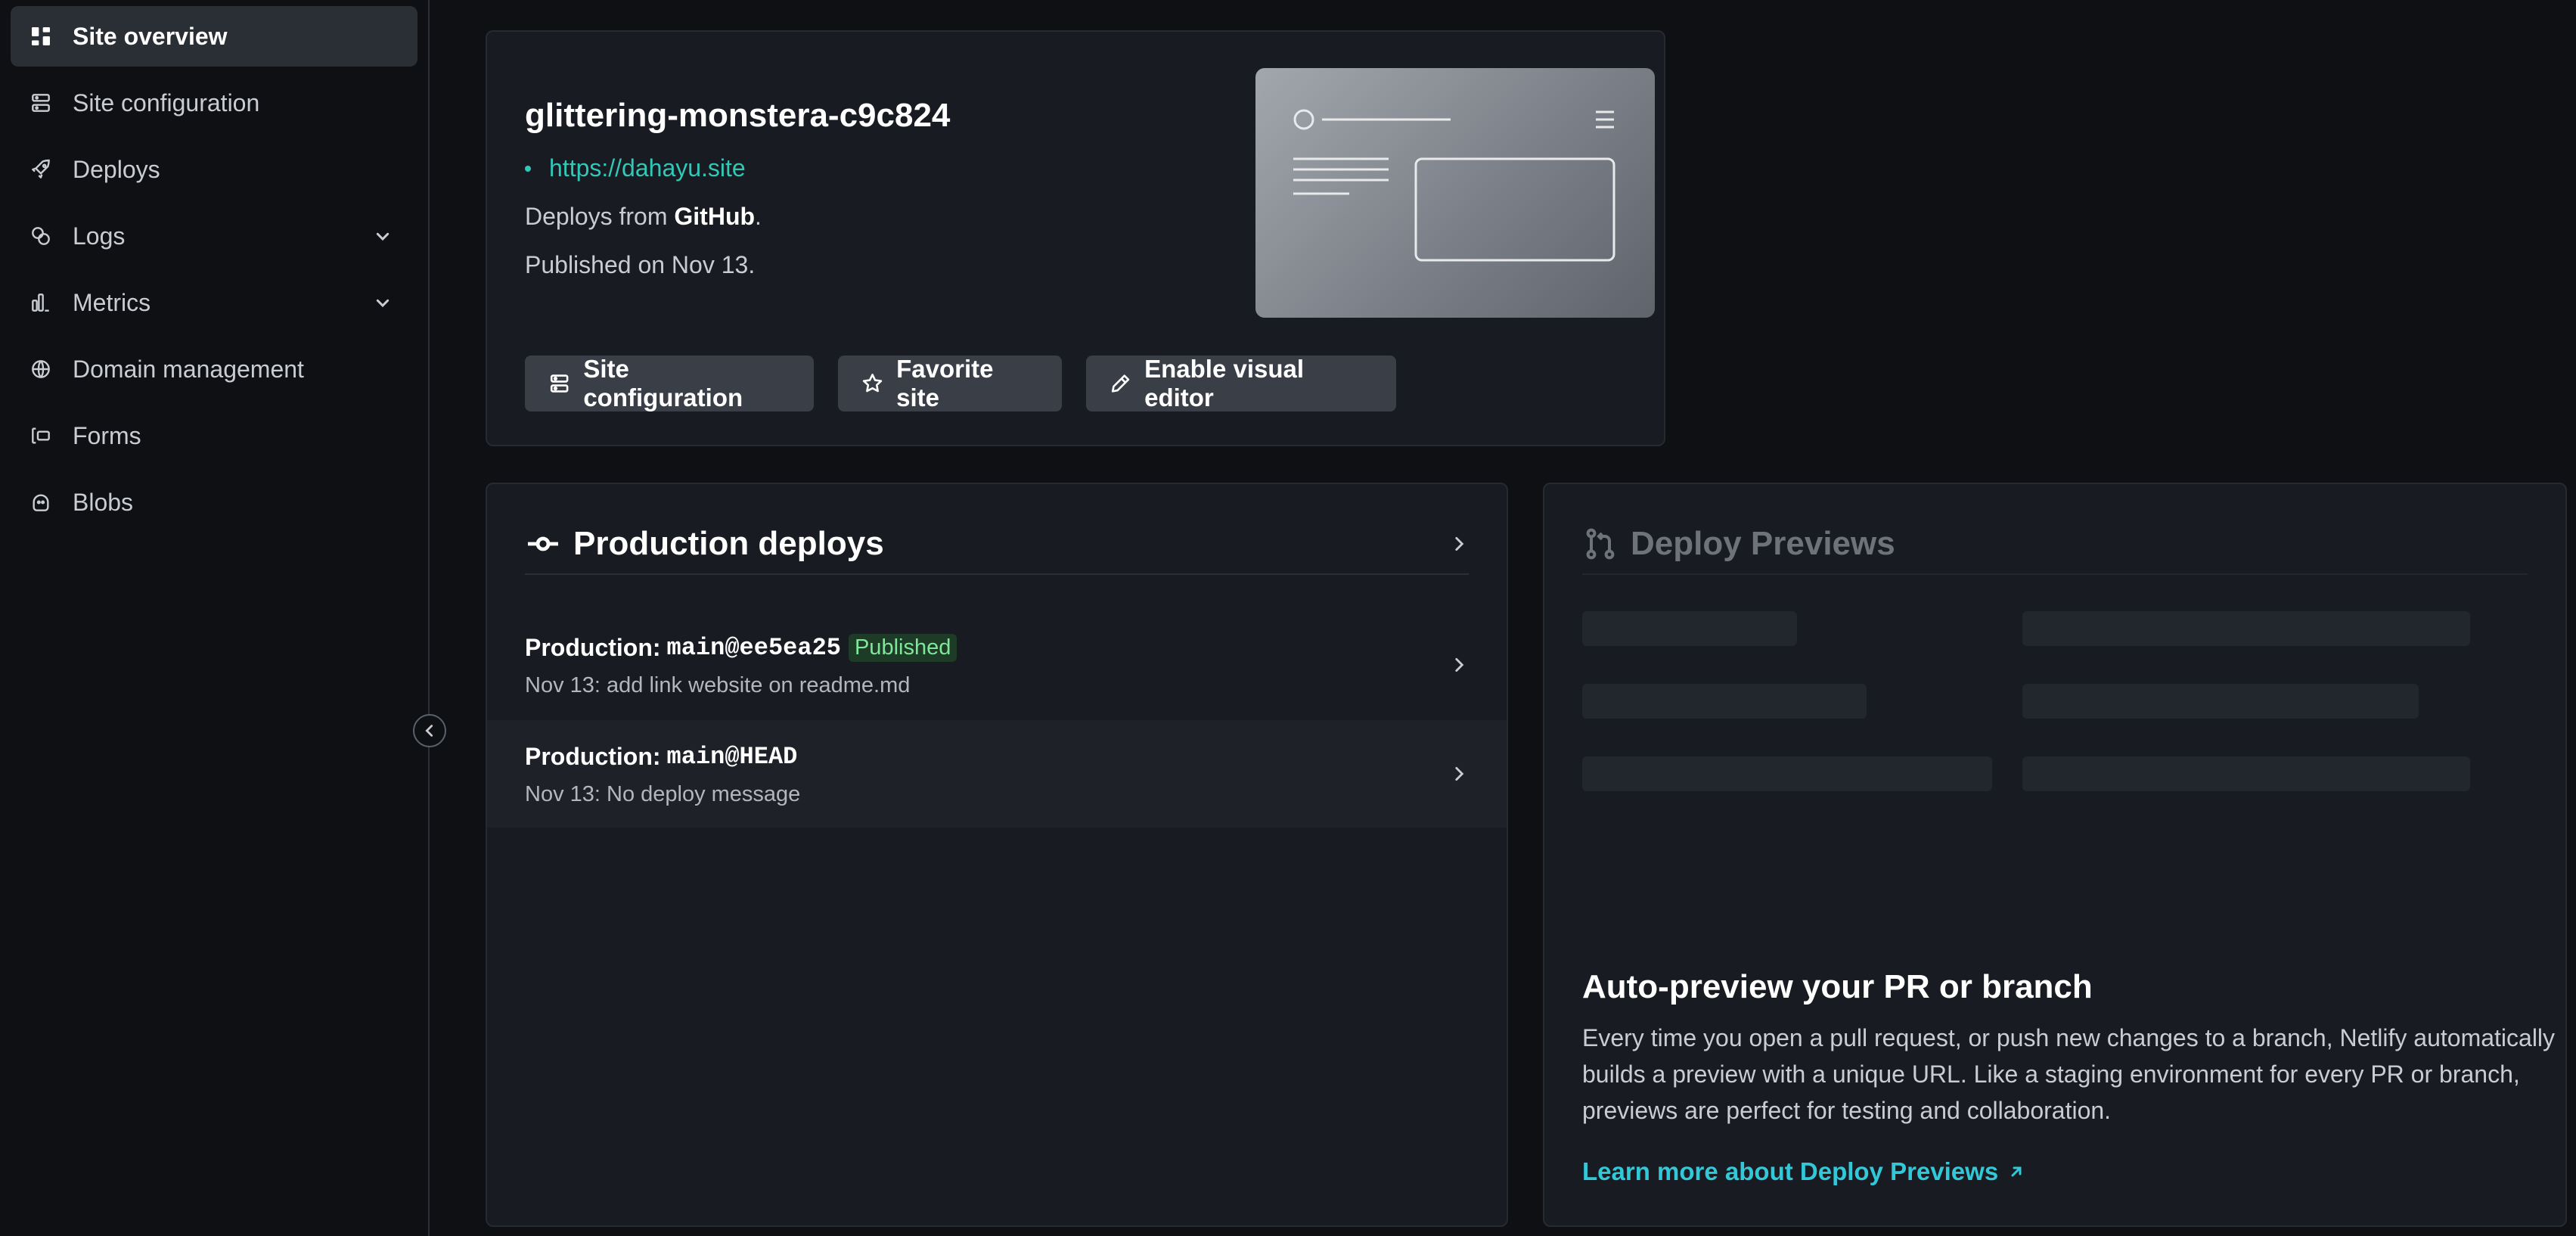  I want to click on sidebar-item-label: Deploys, so click(116, 169).